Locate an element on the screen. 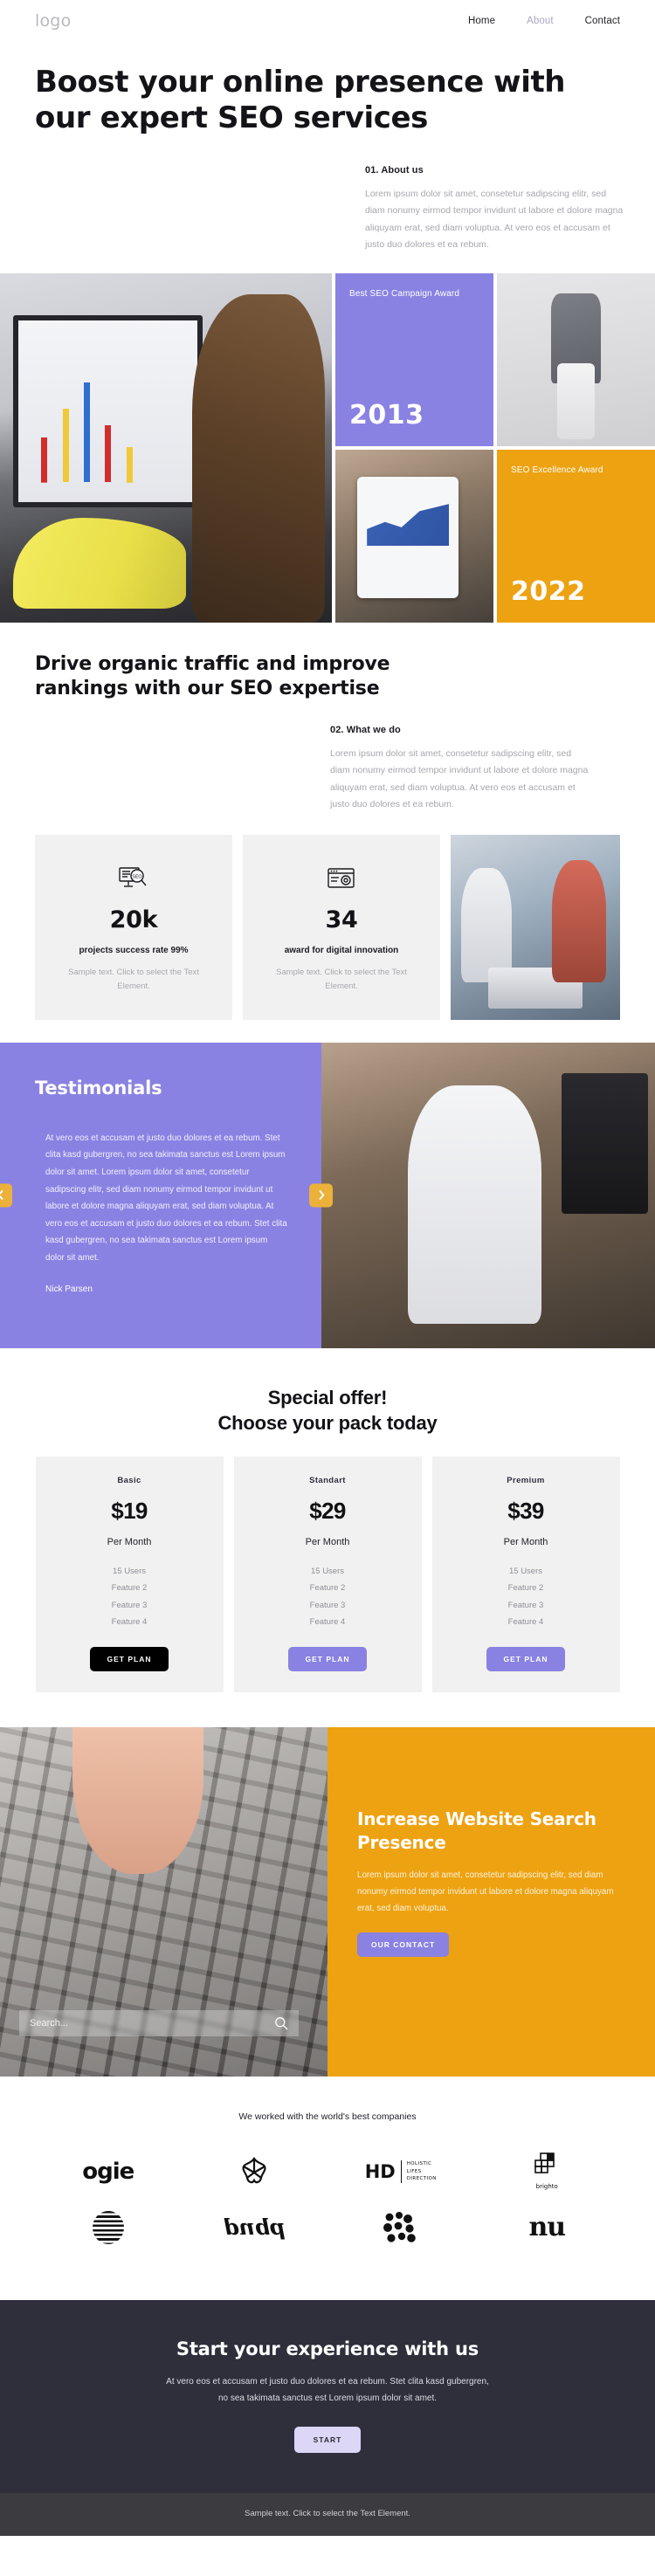 The width and height of the screenshot is (655, 2576). award-year: 2013 is located at coordinates (386, 414).